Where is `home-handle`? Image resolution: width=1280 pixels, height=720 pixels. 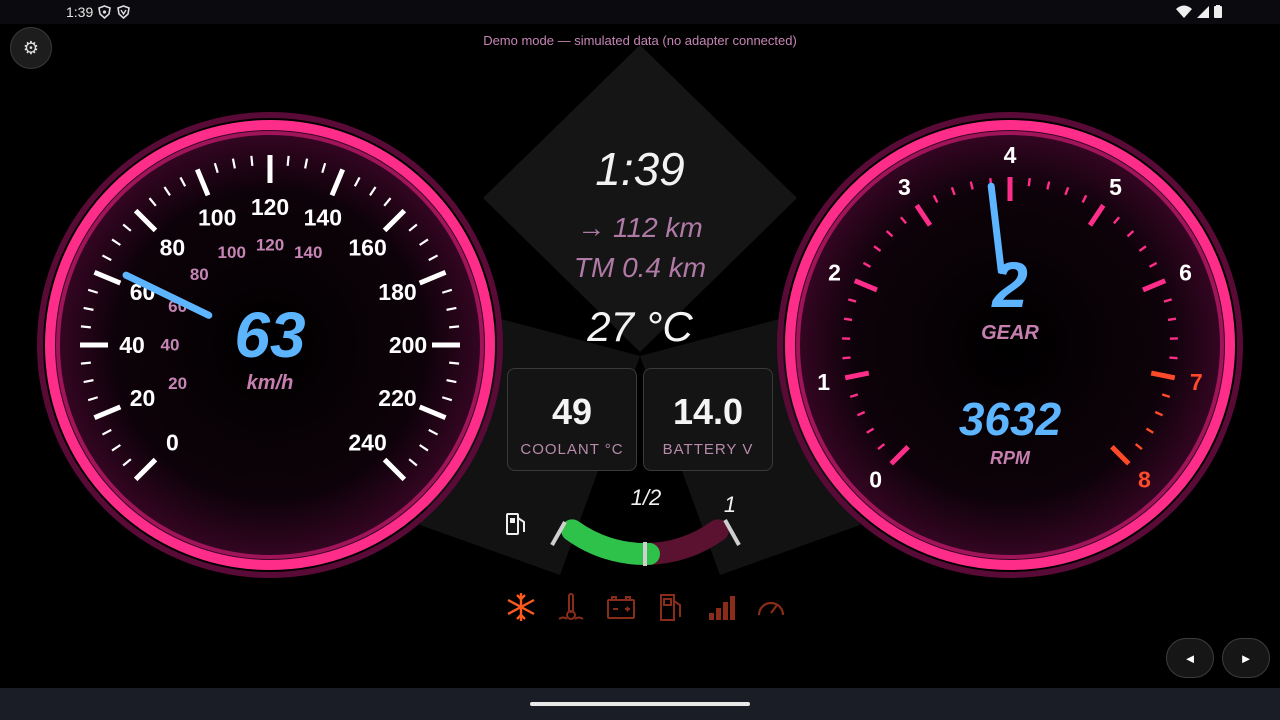
home-handle is located at coordinates (640, 704).